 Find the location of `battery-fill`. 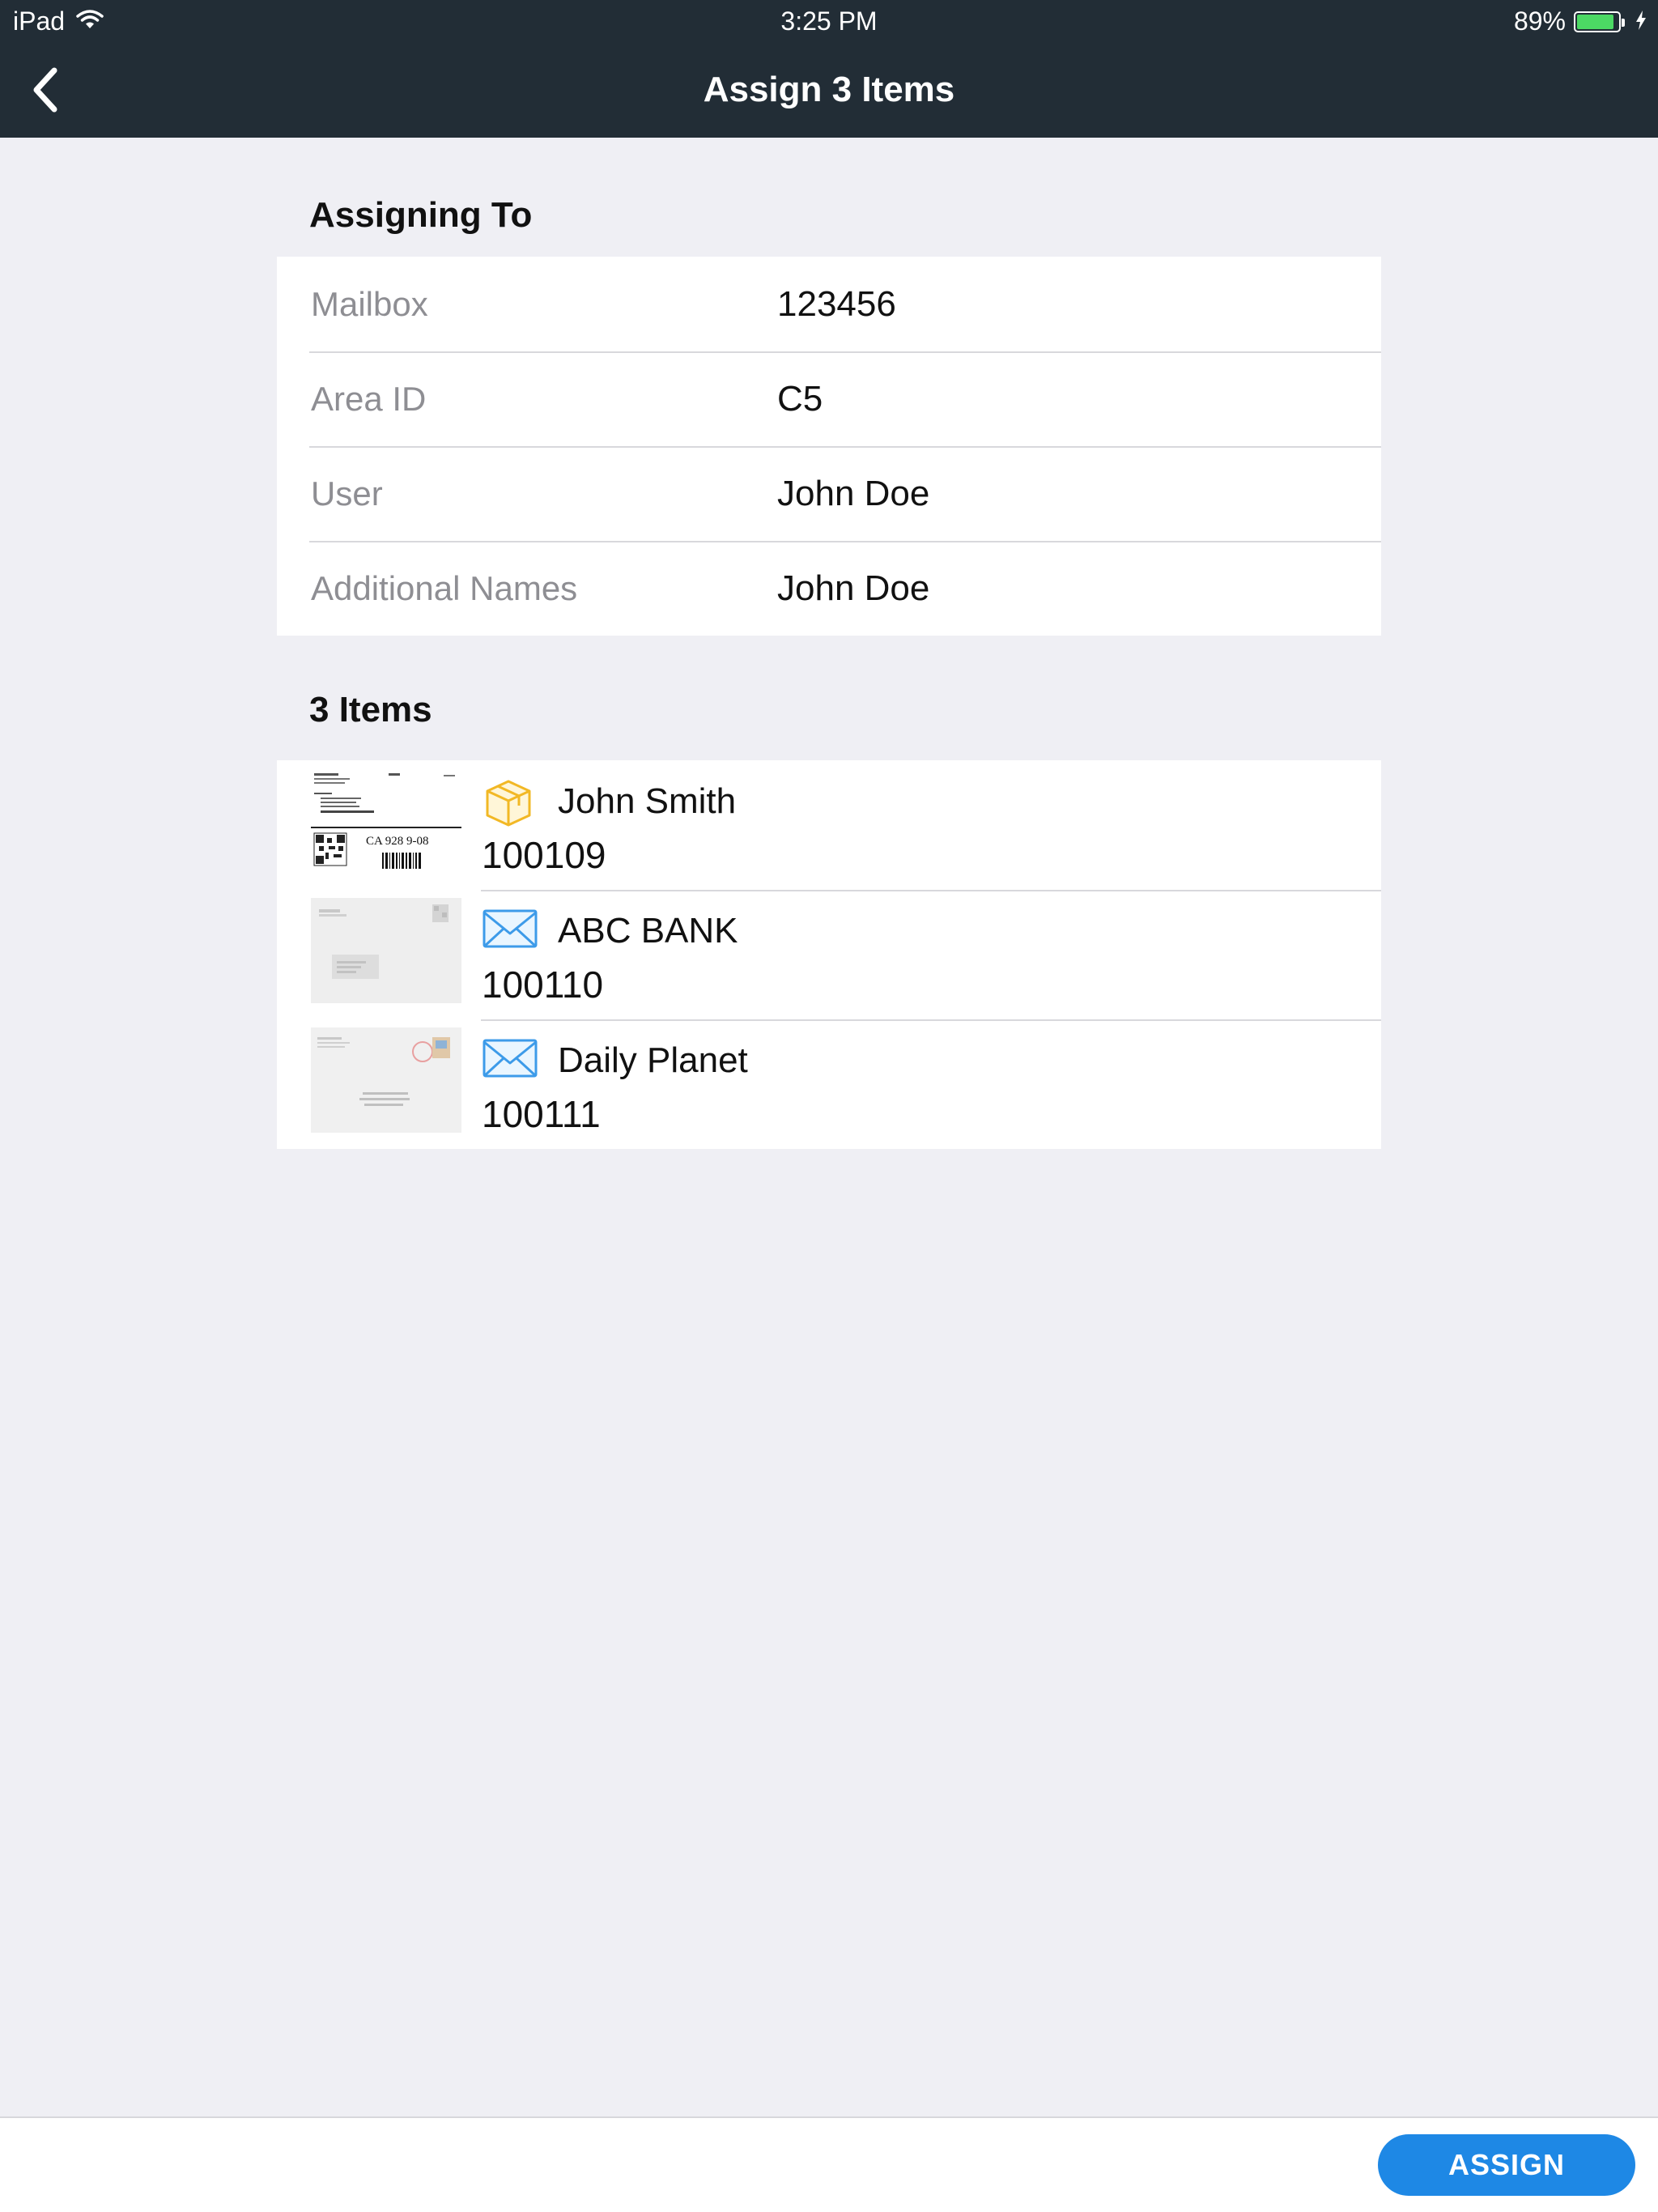

battery-fill is located at coordinates (1595, 22).